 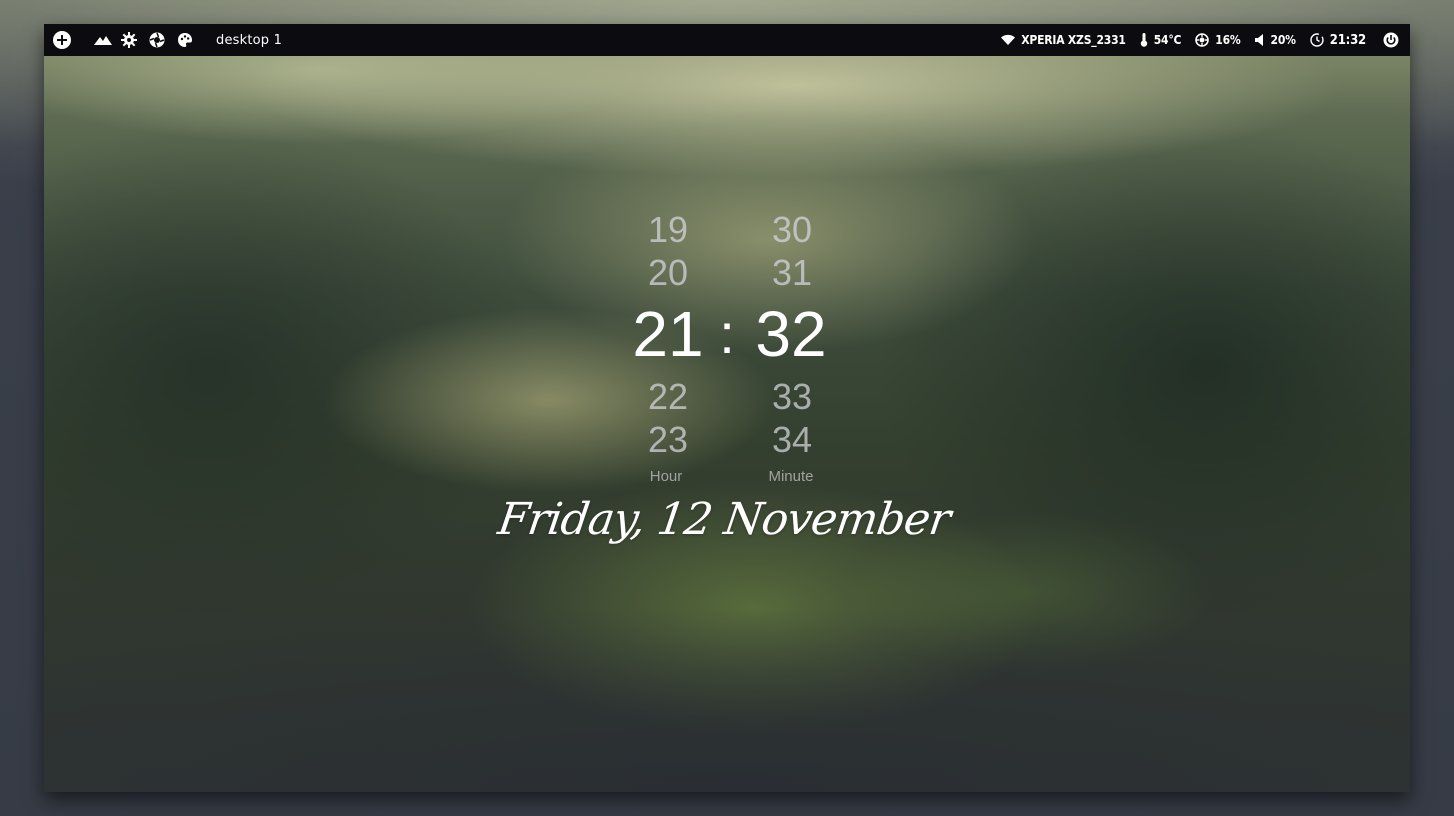 What do you see at coordinates (185, 40) in the screenshot?
I see `palette-icon` at bounding box center [185, 40].